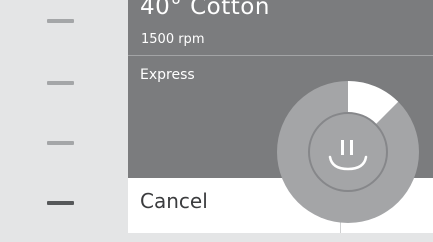 This screenshot has height=242, width=433. I want to click on spin-speed: 1500 rpm, so click(173, 39).